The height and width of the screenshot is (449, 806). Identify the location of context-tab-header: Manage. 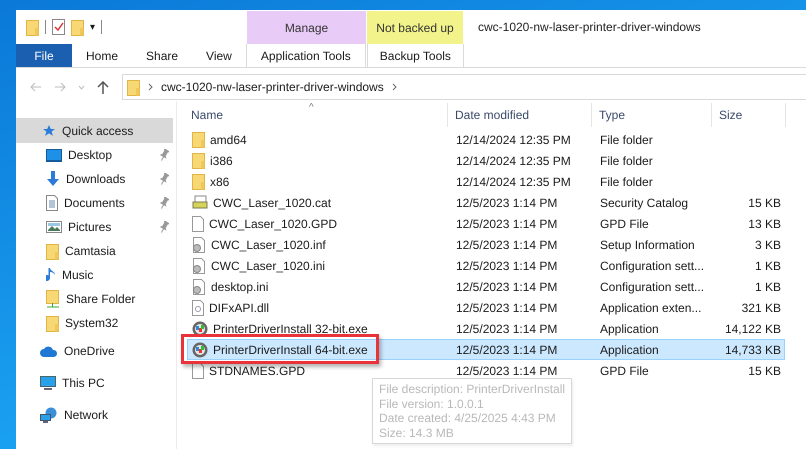
(306, 27).